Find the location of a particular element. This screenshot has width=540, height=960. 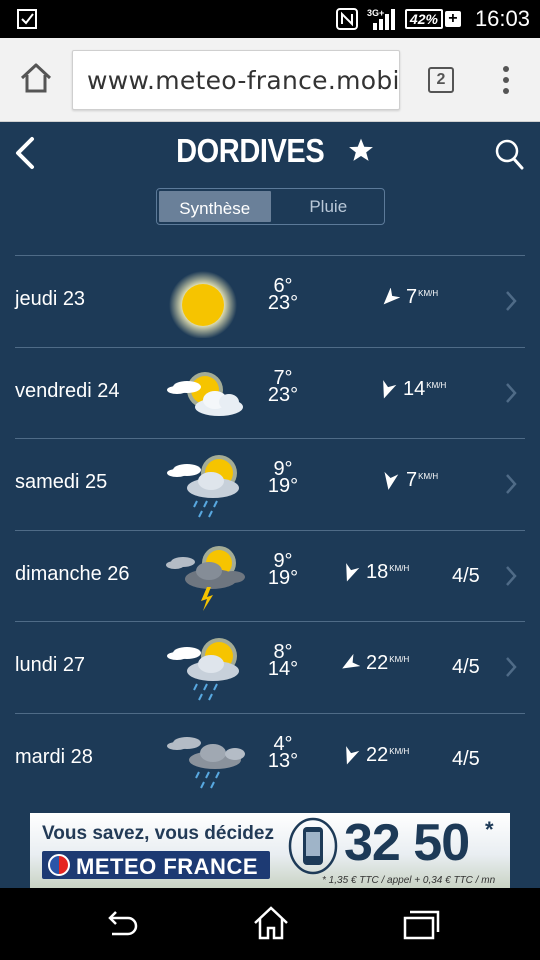

forecast-day: samedi 25 is located at coordinates (61, 482).